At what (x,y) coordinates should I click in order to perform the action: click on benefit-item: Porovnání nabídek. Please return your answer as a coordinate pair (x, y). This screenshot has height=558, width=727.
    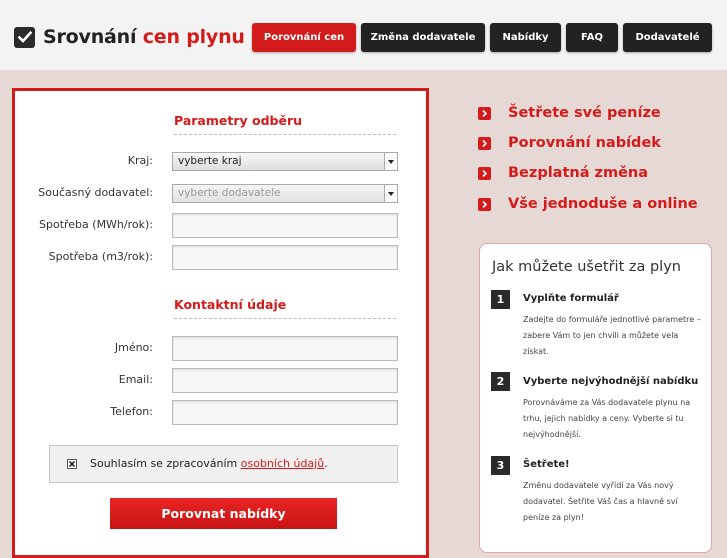
    Looking at the image, I should click on (569, 143).